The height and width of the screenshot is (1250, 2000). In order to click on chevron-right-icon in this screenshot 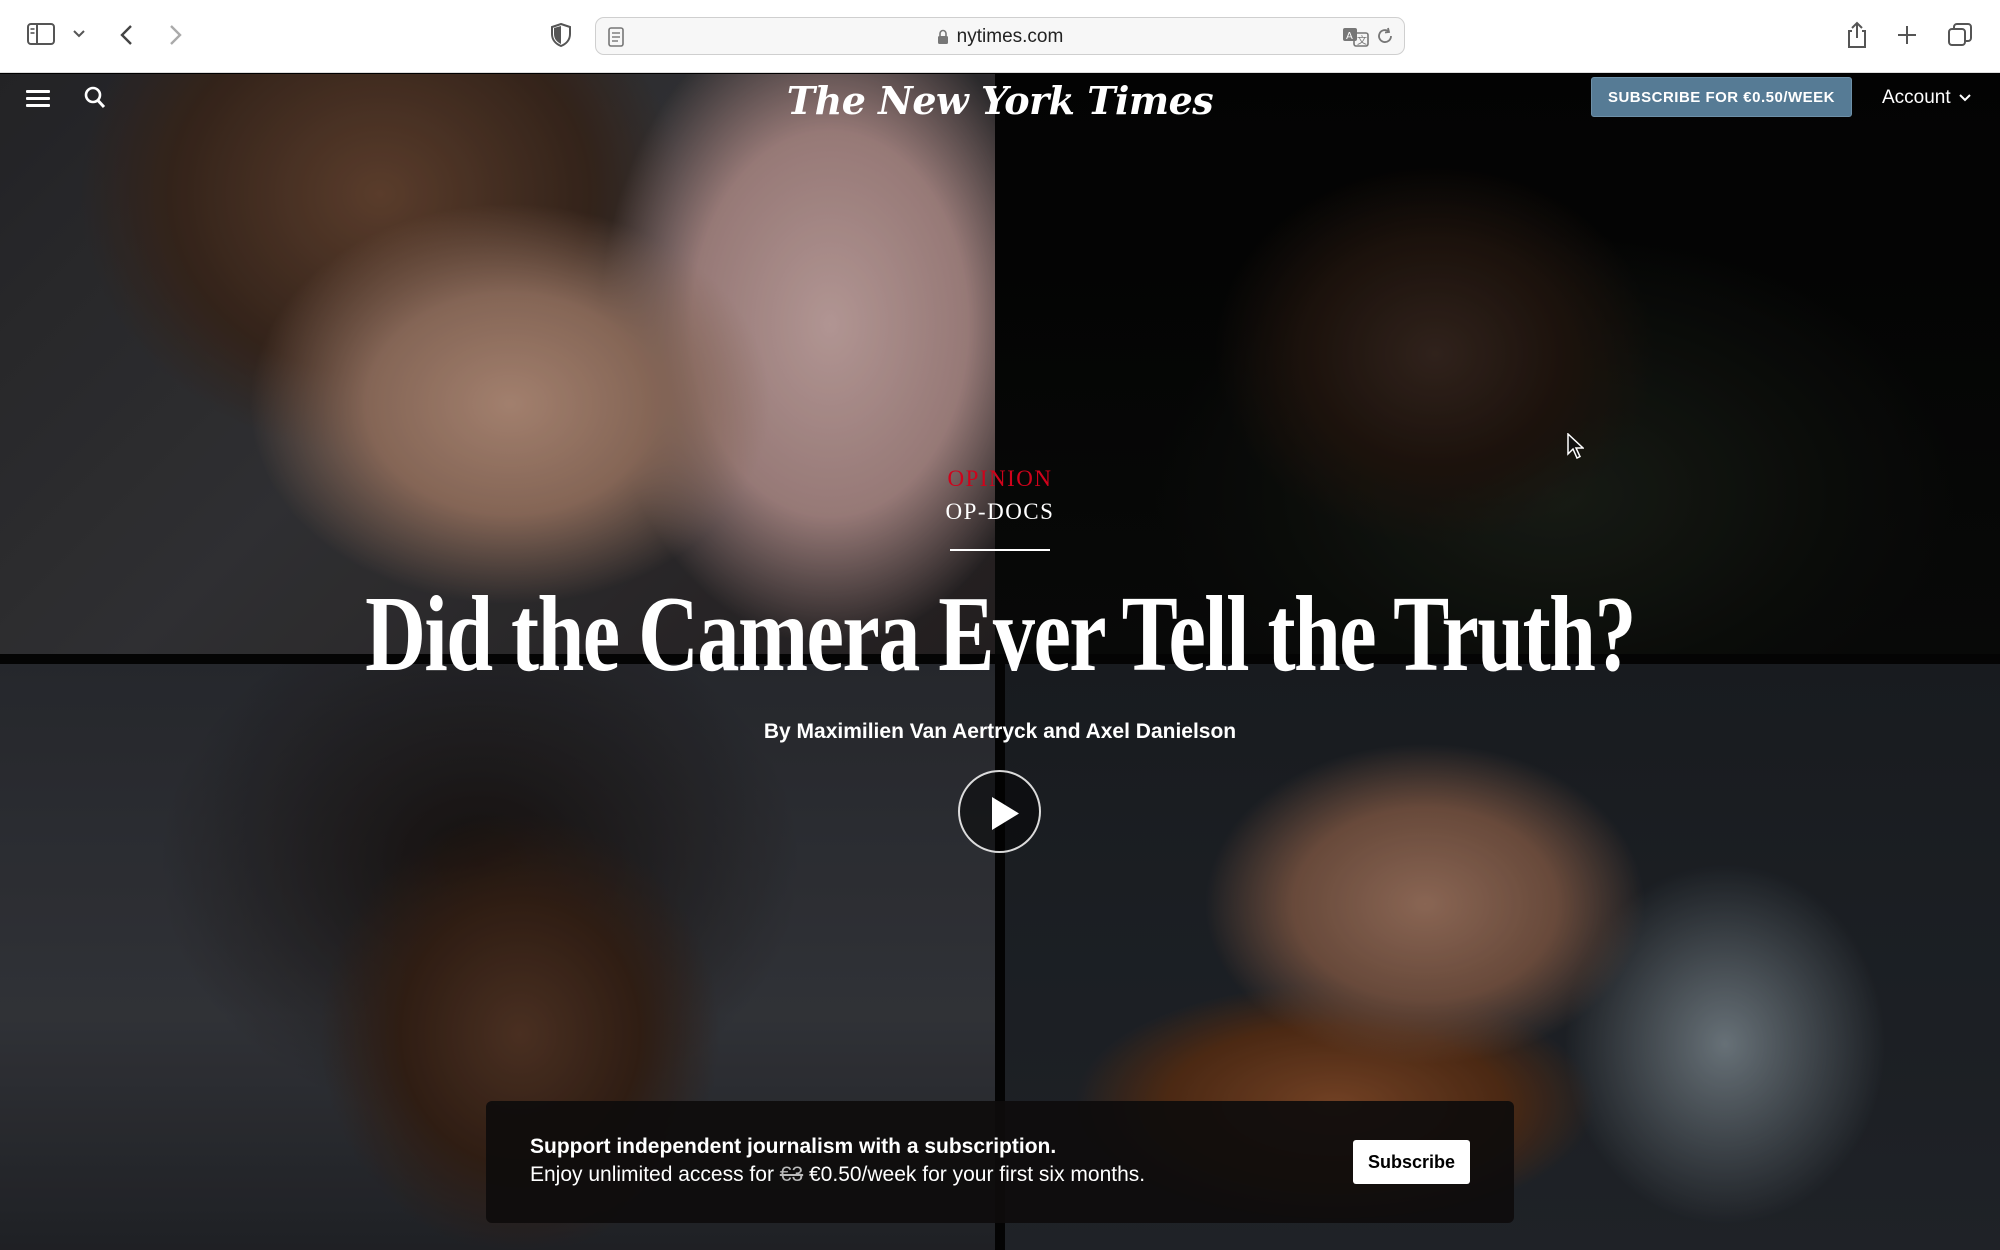, I will do `click(176, 35)`.